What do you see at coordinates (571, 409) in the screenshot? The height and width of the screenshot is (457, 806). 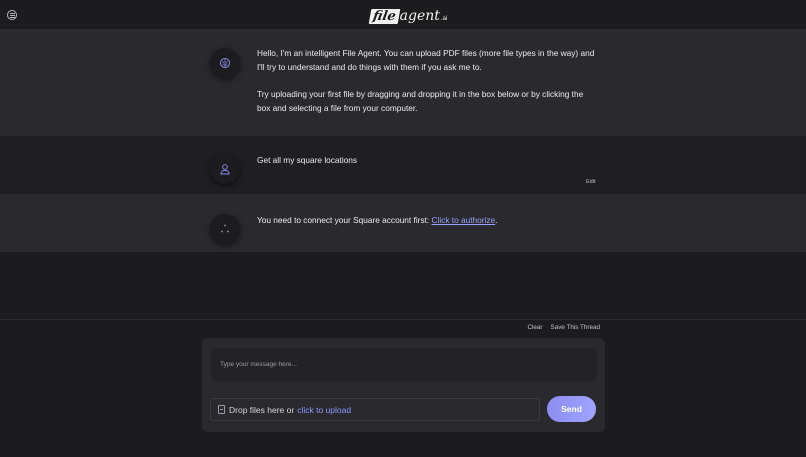 I see `send-button: Send` at bounding box center [571, 409].